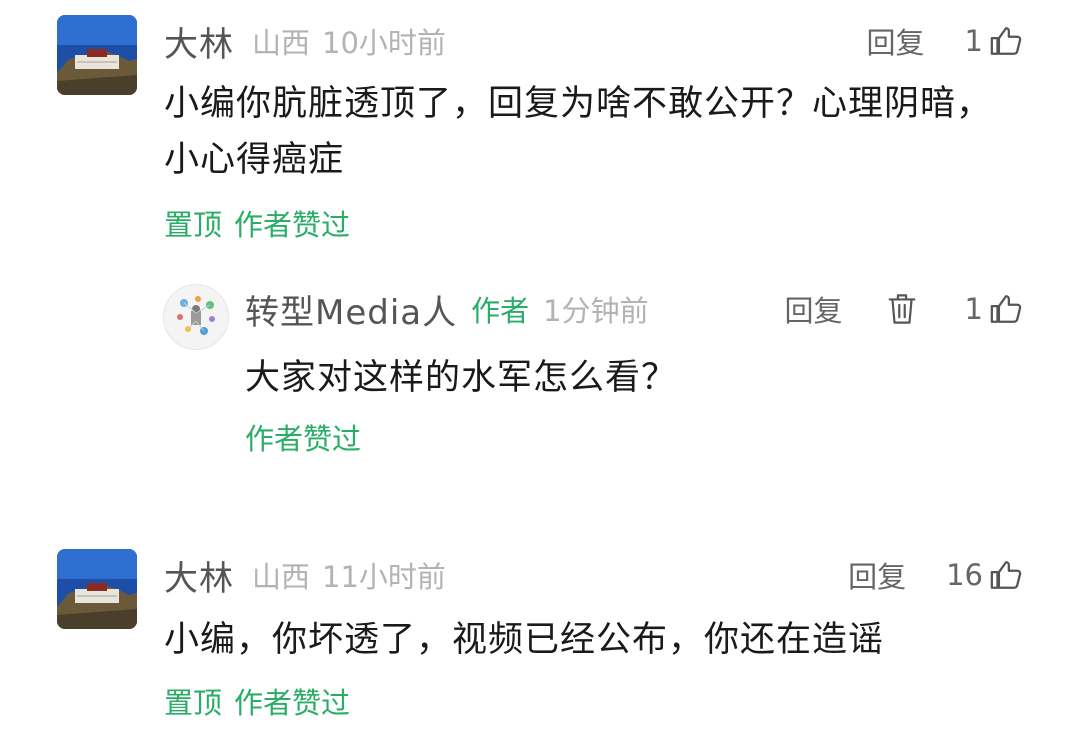 This screenshot has height=753, width=1080. What do you see at coordinates (384, 577) in the screenshot?
I see `comment-time: 11小时前` at bounding box center [384, 577].